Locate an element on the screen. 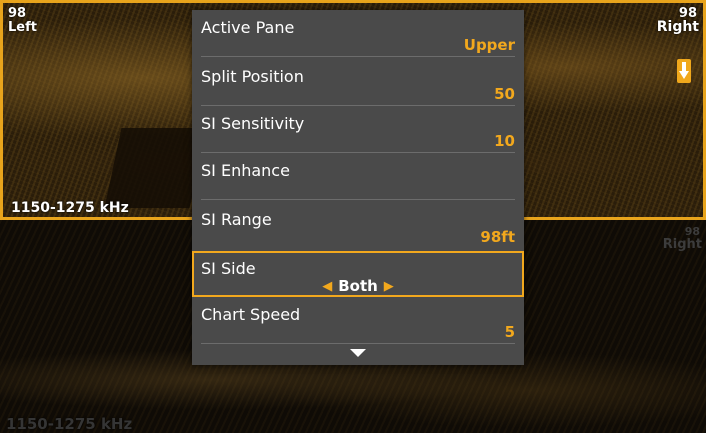 The width and height of the screenshot is (706, 433). menu-item-label: SI Range is located at coordinates (236, 219).